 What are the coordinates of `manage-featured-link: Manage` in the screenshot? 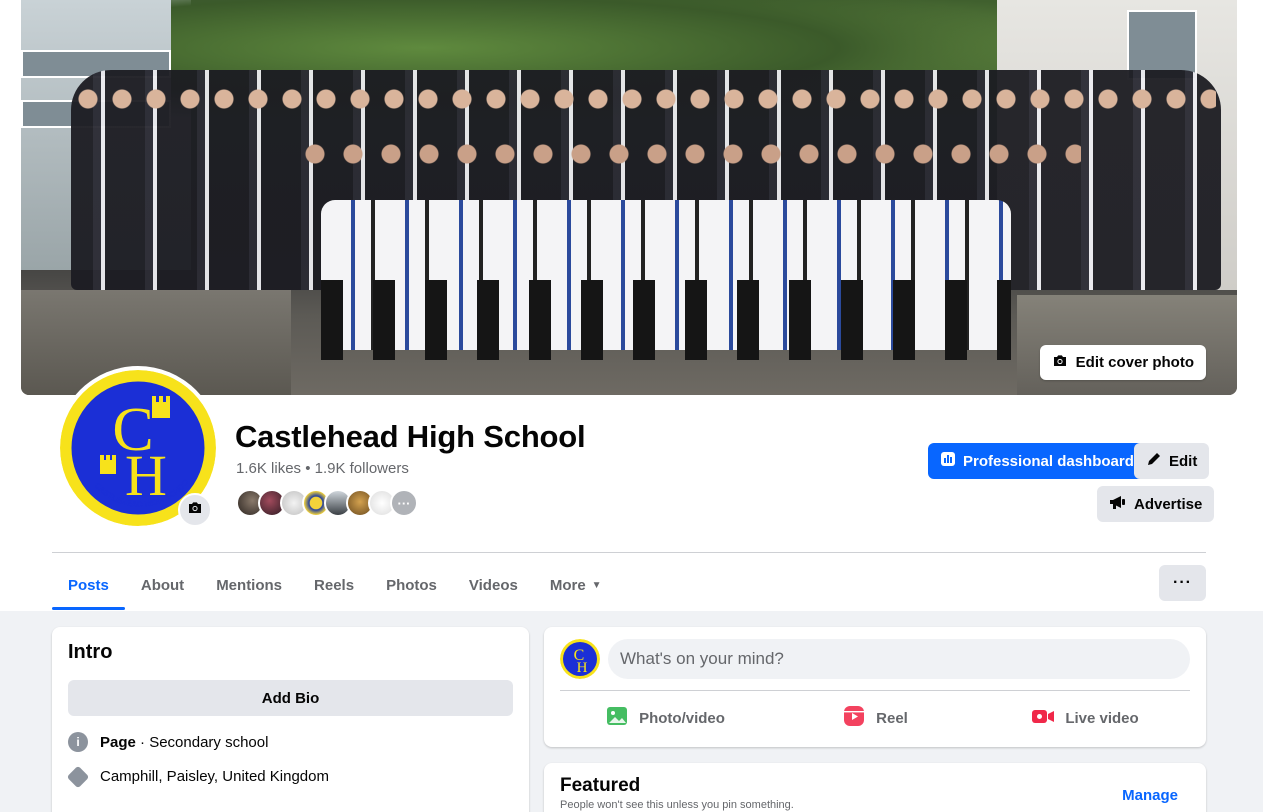 It's located at (1150, 795).